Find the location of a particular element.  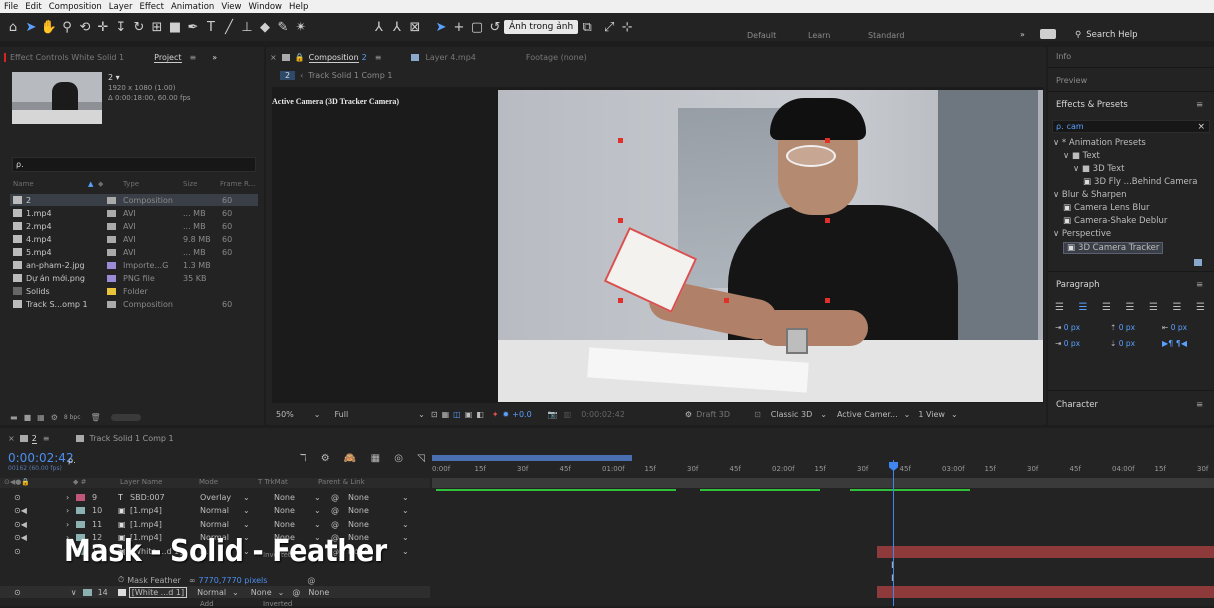

resolution-select: Full is located at coordinates (341, 414).